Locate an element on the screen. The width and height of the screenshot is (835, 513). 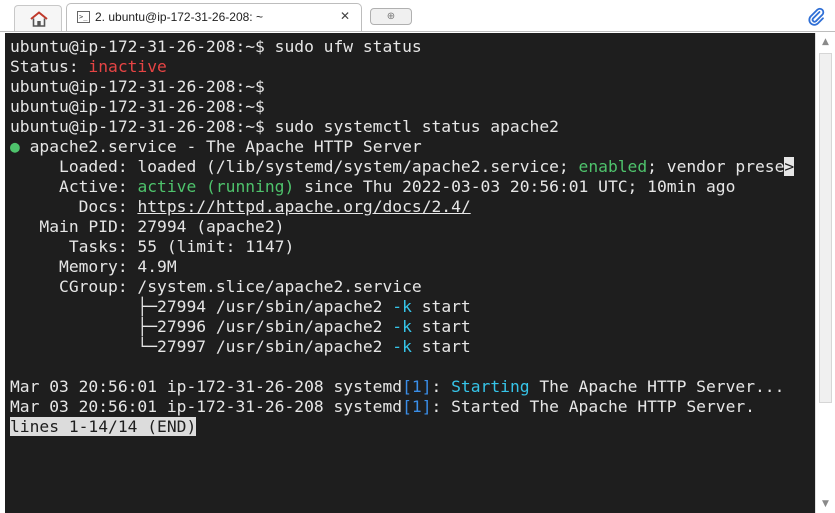
terminal-line: CGroup: /system.slice/apache2.service is located at coordinates (412, 287).